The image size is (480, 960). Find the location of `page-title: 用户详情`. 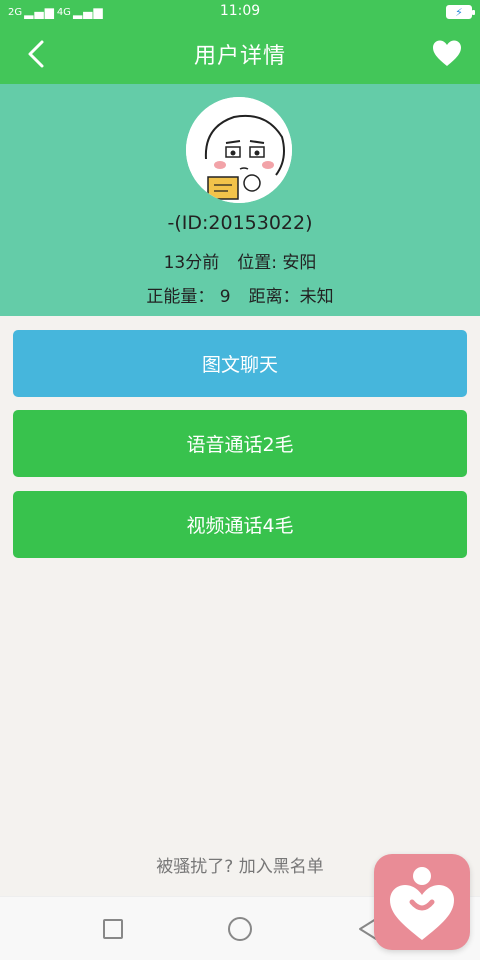

page-title: 用户详情 is located at coordinates (239, 56).